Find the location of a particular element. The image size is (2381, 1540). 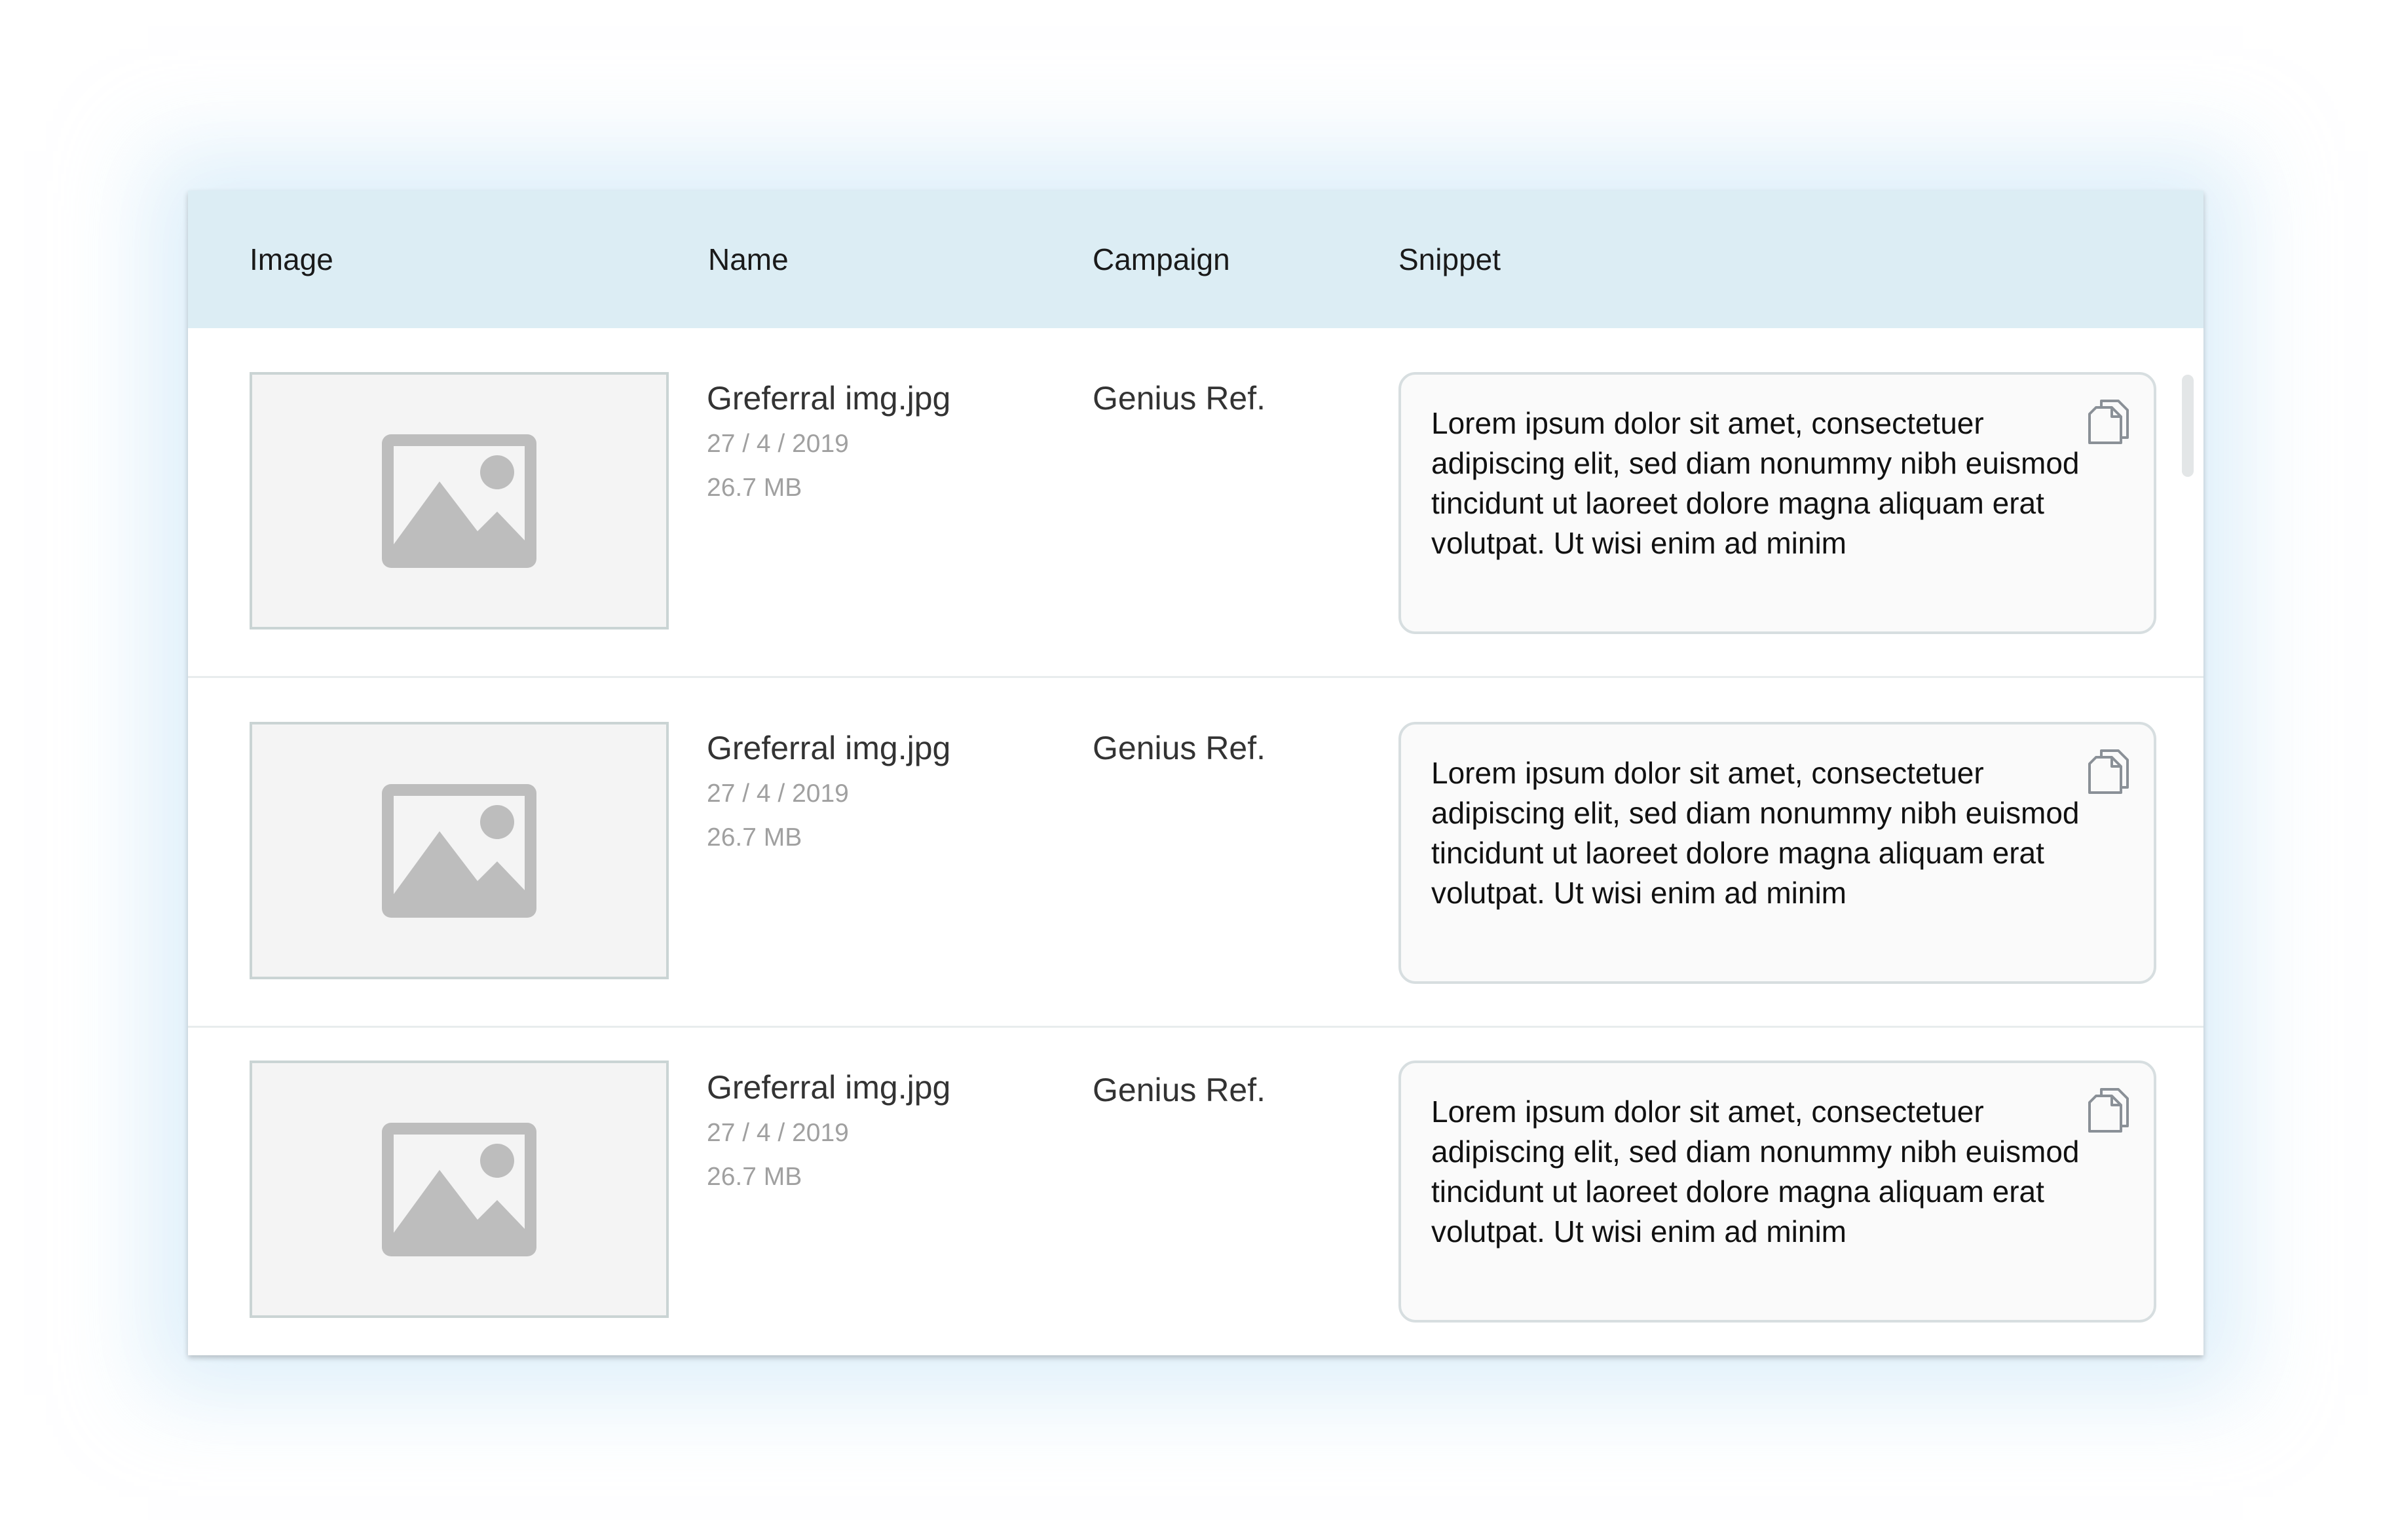

column-header-snippet: Snippet is located at coordinates (1450, 259).